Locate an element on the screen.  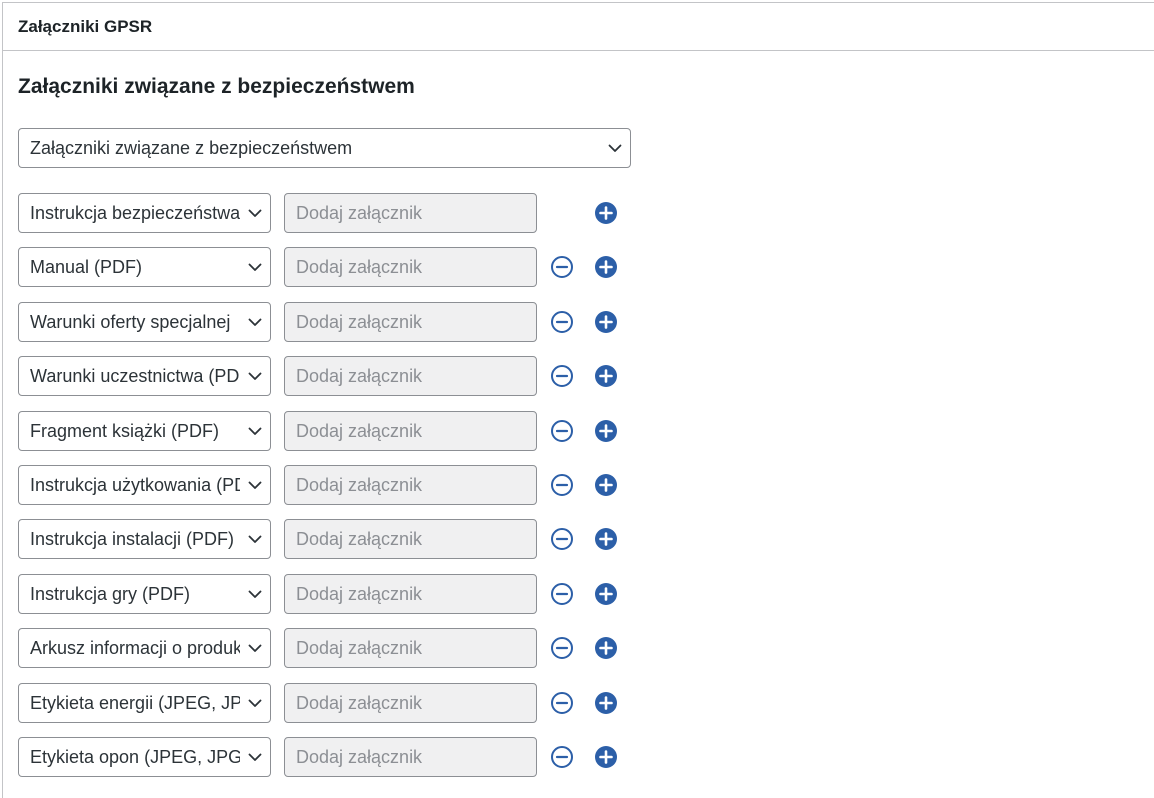
attachment-type-select: Warunki uczestnictwa (PDF) is located at coordinates (144, 376).